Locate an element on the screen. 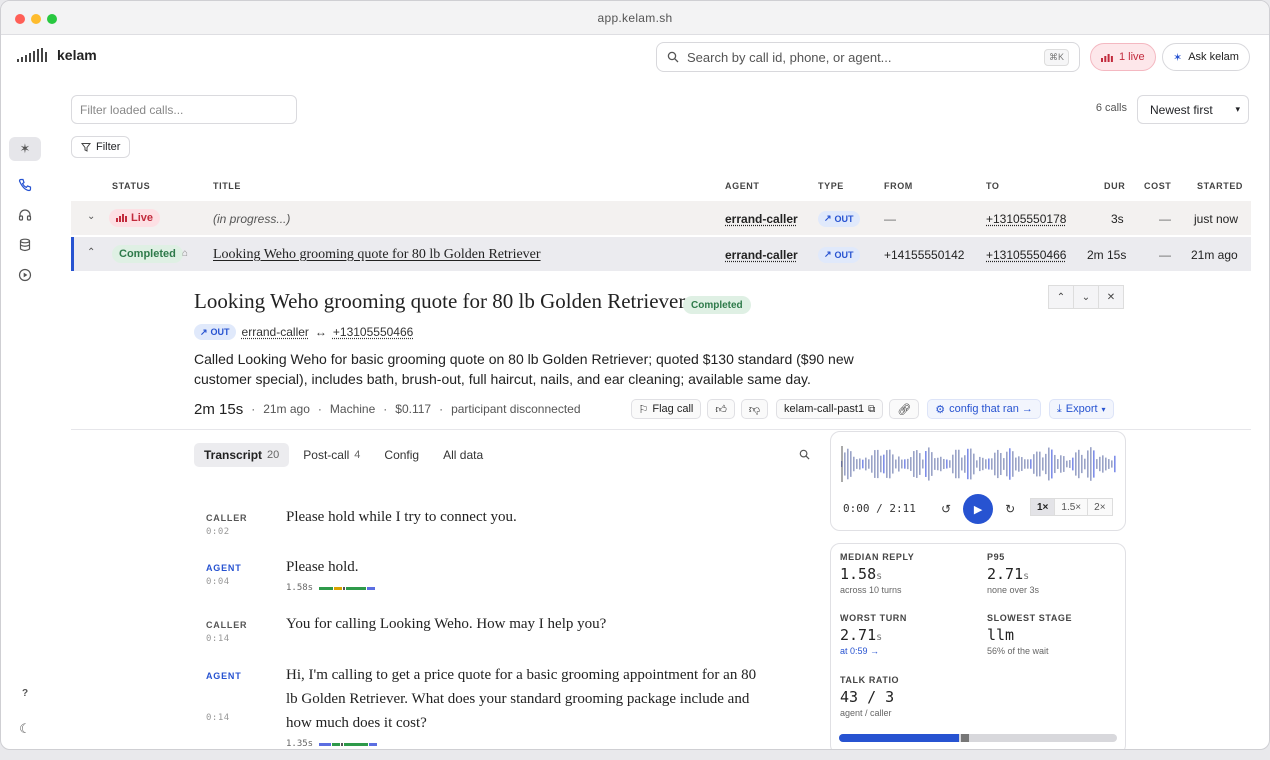 The width and height of the screenshot is (1270, 760). logo-waveform-icon is located at coordinates (32, 55).